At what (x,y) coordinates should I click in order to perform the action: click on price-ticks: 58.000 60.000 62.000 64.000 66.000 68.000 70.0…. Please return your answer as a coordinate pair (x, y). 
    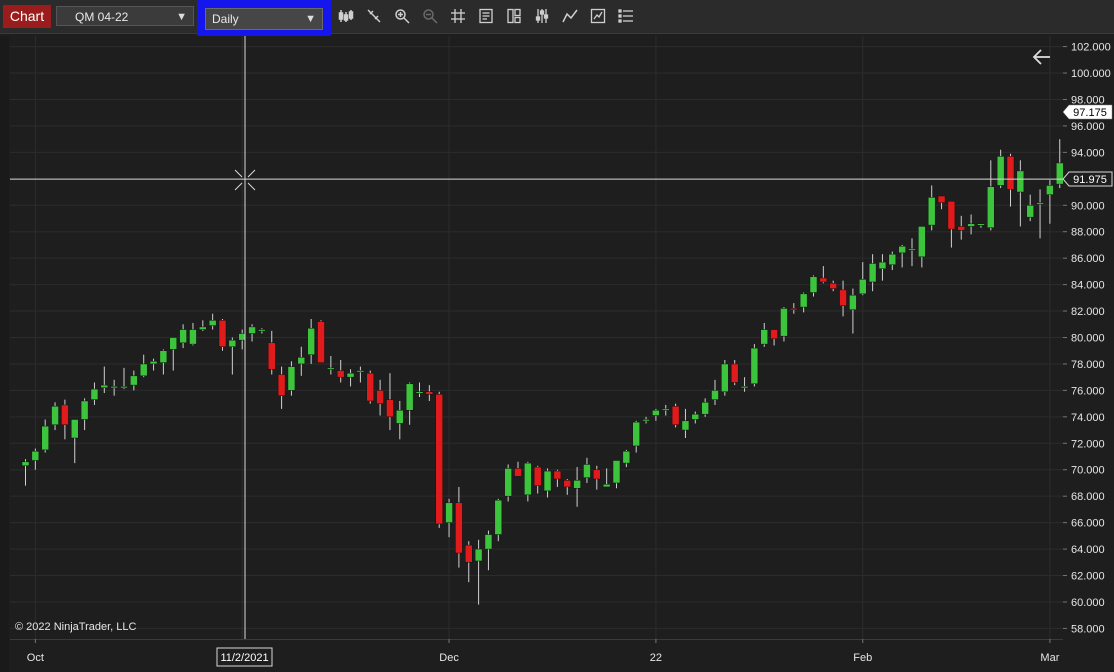
    Looking at the image, I should click on (1087, 338).